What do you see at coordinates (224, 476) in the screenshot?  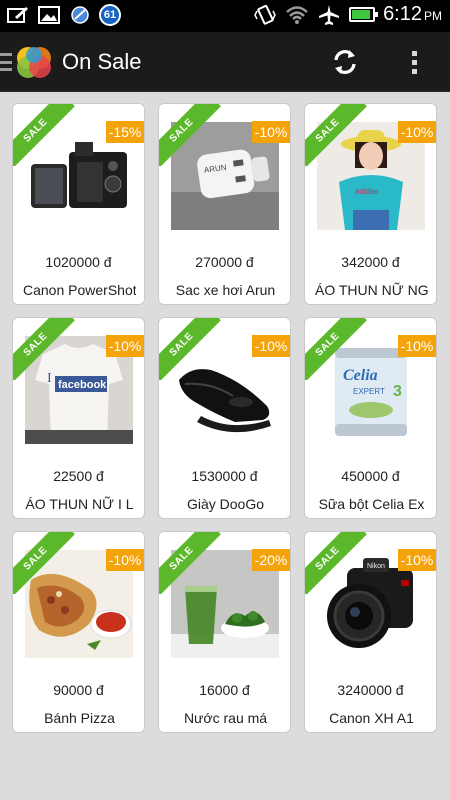 I see `product-price: 1530000 đ` at bounding box center [224, 476].